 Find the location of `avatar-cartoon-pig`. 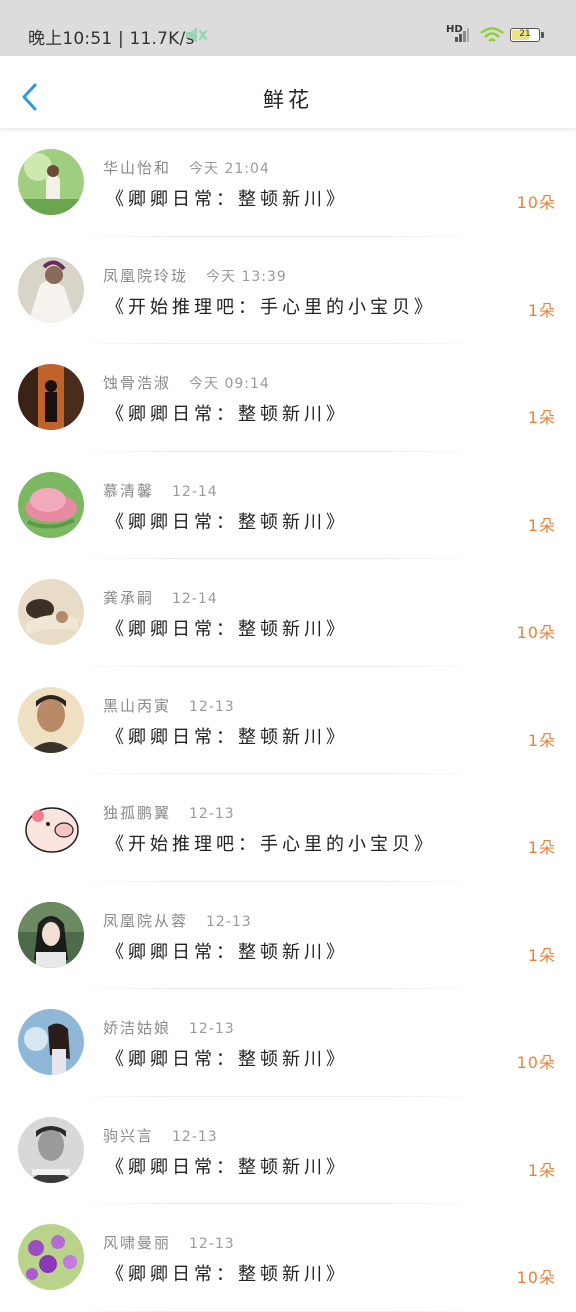

avatar-cartoon-pig is located at coordinates (51, 827).